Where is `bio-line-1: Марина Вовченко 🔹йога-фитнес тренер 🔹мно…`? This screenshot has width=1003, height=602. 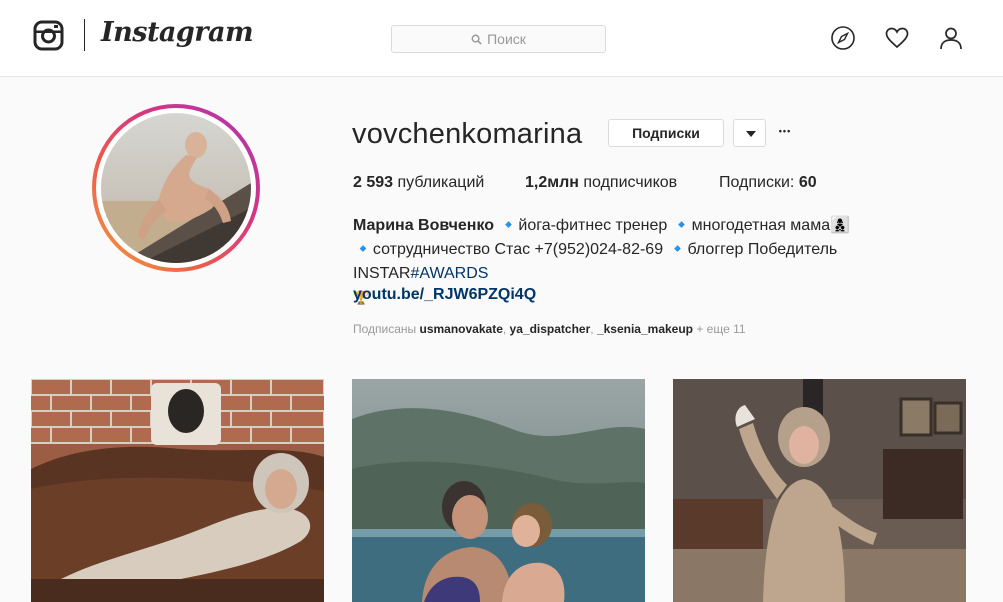 bio-line-1: Марина Вовченко 🔹йога-фитнес тренер 🔹мно… is located at coordinates (658, 226).